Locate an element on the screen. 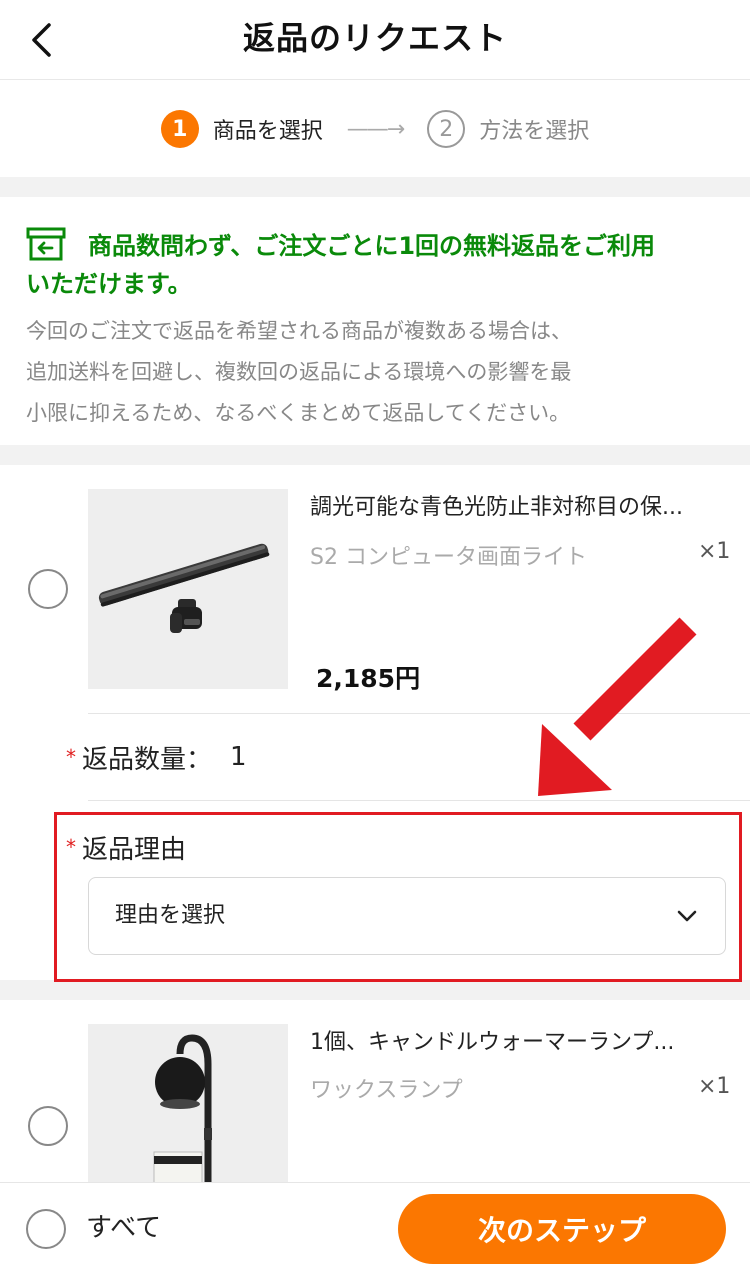 The image size is (750, 1287). return-reason-select: 理由を選択 is located at coordinates (407, 916).